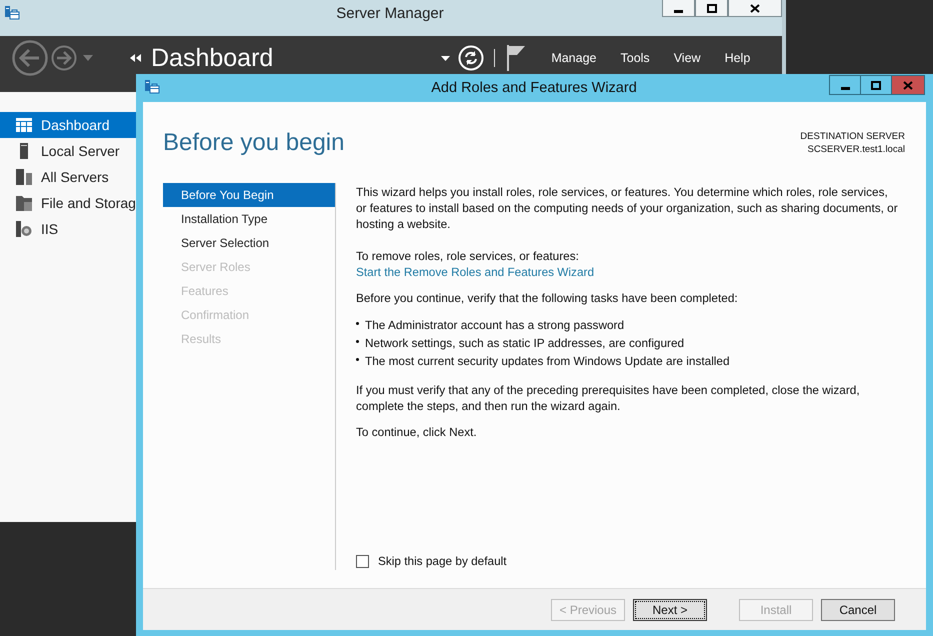 The image size is (933, 636). What do you see at coordinates (249, 243) in the screenshot?
I see `wizard-step: Server Selection` at bounding box center [249, 243].